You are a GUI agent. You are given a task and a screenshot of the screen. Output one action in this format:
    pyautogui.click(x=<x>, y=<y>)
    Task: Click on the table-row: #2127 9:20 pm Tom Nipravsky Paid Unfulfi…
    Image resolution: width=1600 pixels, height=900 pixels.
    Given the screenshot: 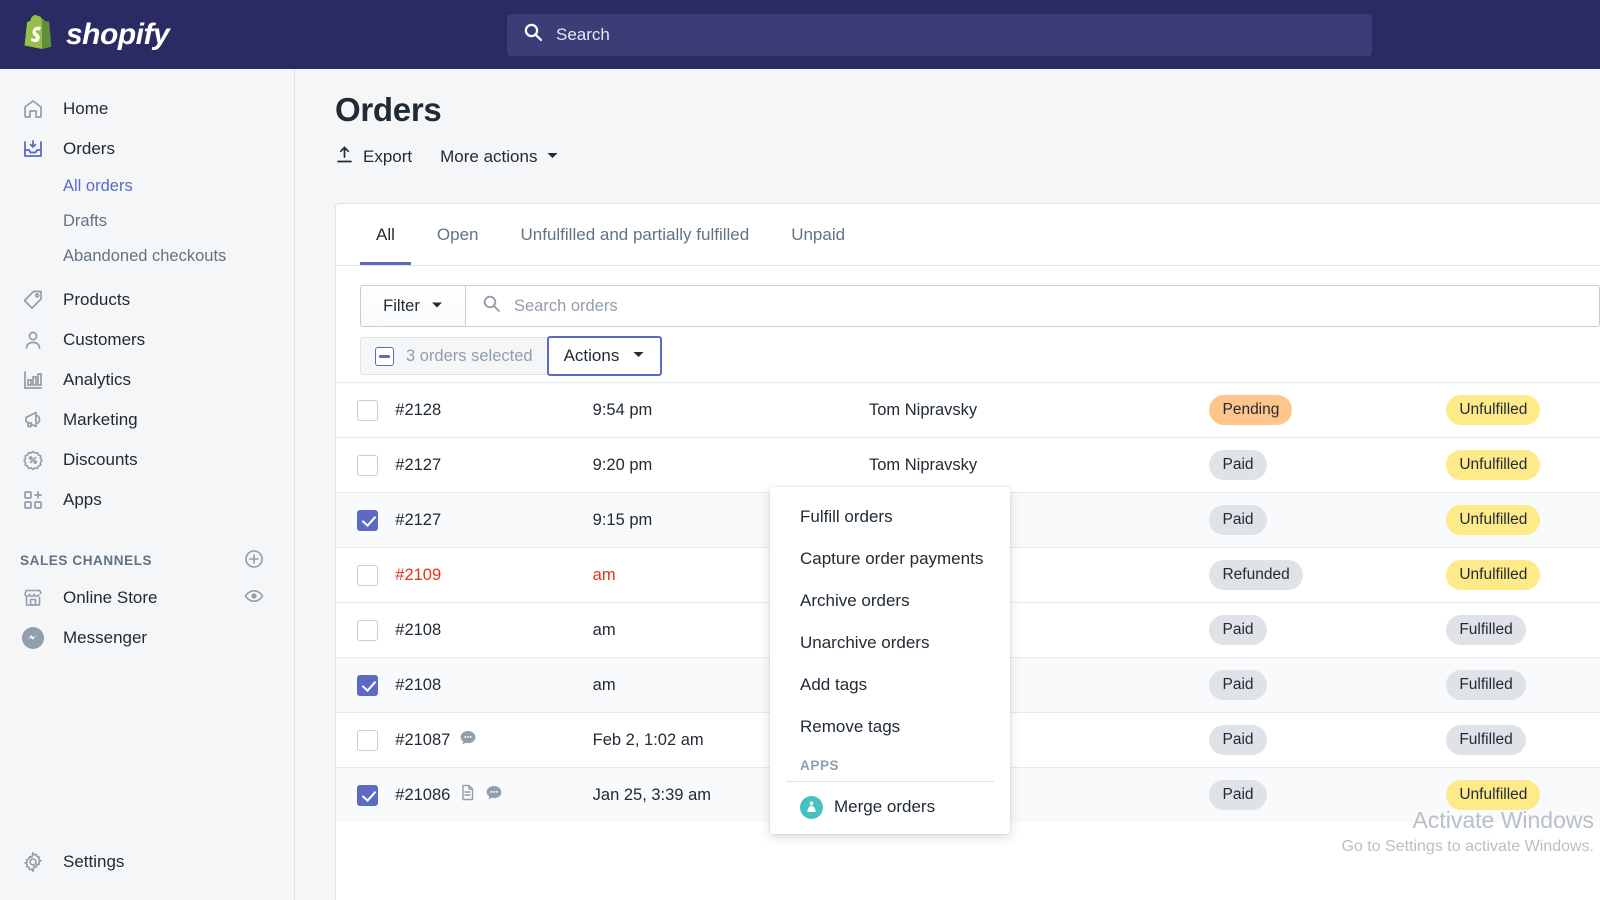 What is the action you would take?
    pyautogui.click(x=968, y=464)
    